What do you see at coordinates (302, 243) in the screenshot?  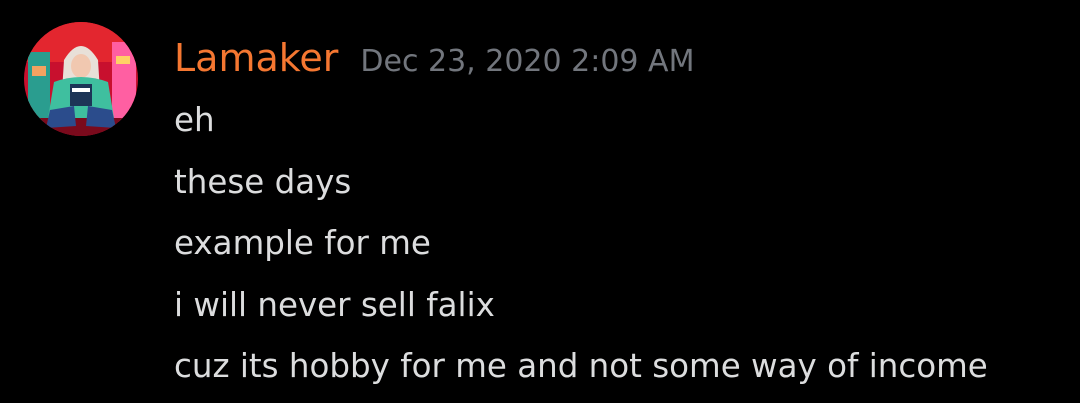 I see `message-text: example for me` at bounding box center [302, 243].